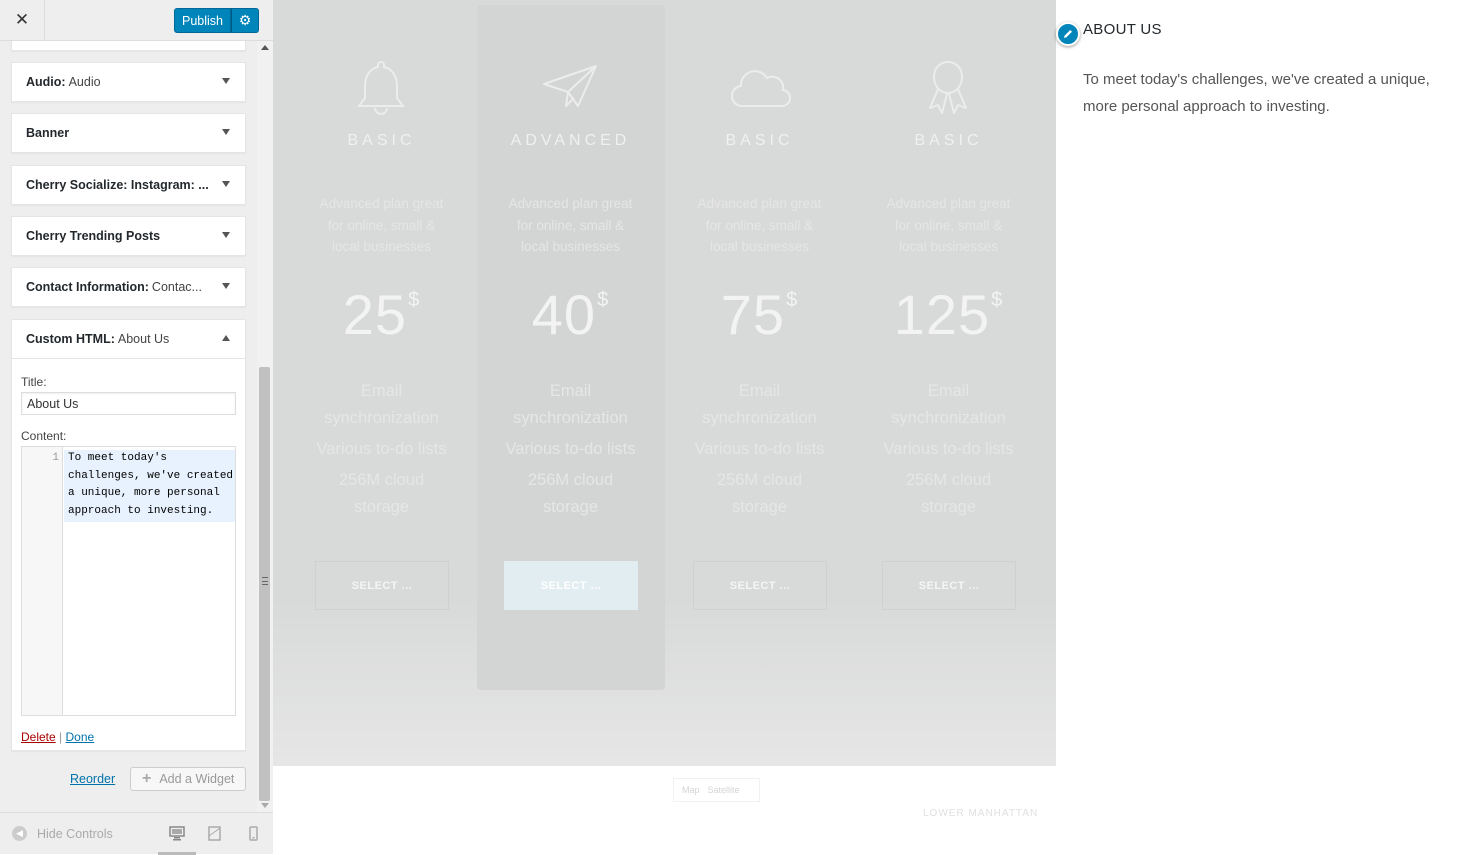 The image size is (1471, 855). Describe the element at coordinates (136, 833) in the screenshot. I see `customizer-footer: ◀ Hide Controls` at that location.